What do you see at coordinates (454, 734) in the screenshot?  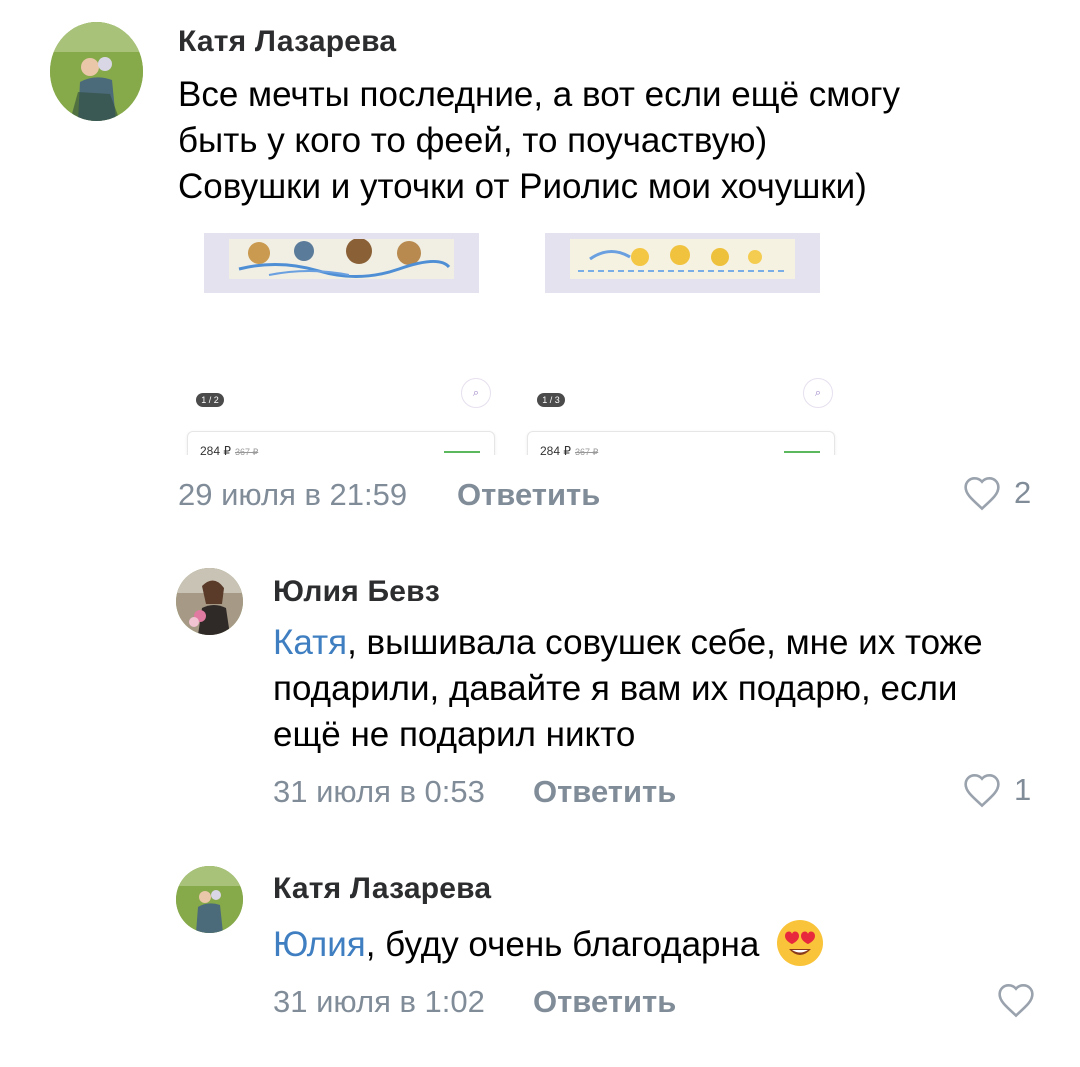 I see `text-line: ещё не подарил никто` at bounding box center [454, 734].